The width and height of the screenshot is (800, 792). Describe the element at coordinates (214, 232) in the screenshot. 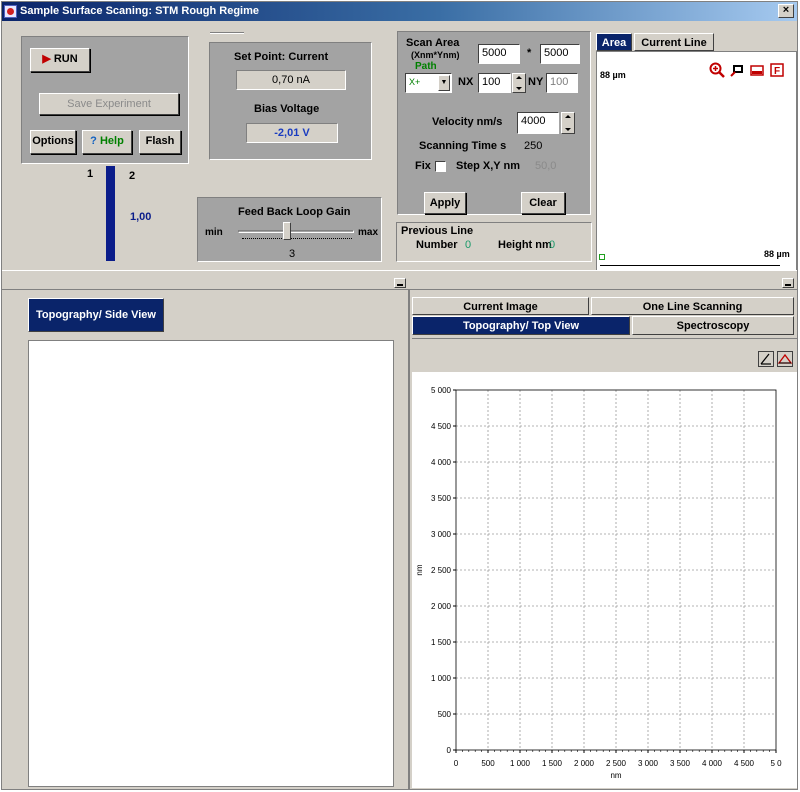

I see `feedback-min-label: min` at that location.